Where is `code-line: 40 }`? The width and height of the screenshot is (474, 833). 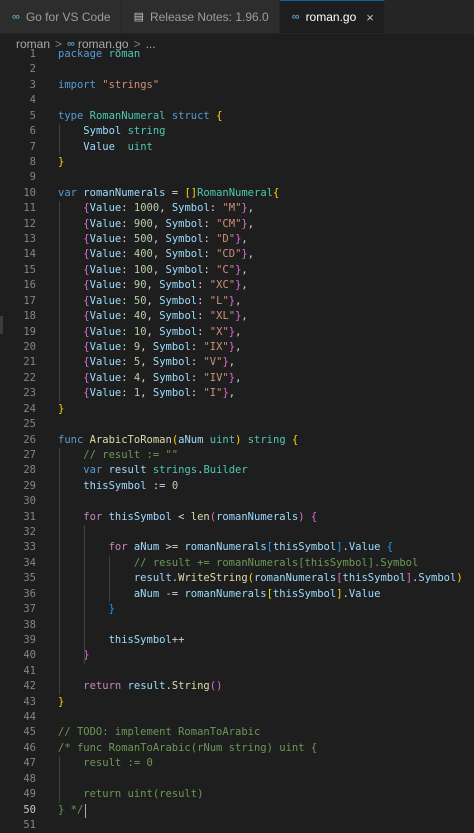
code-line: 40 } is located at coordinates (237, 655).